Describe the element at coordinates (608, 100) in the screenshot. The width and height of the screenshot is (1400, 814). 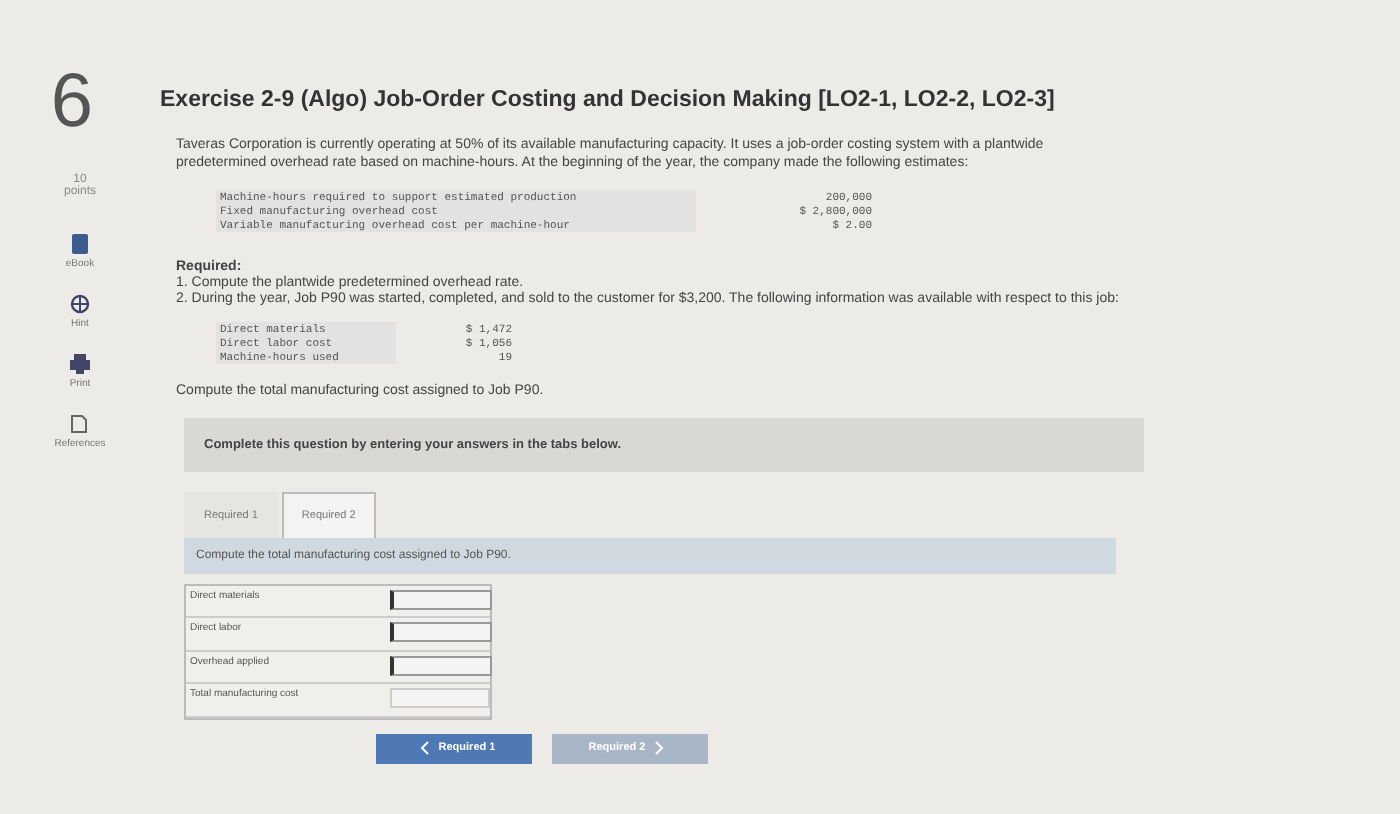
I see `exercise-title: Exercise 2-9 (Algo) Job-Order Costing and Decision Making [LO2-1, LO2-2, LO2-3]` at that location.